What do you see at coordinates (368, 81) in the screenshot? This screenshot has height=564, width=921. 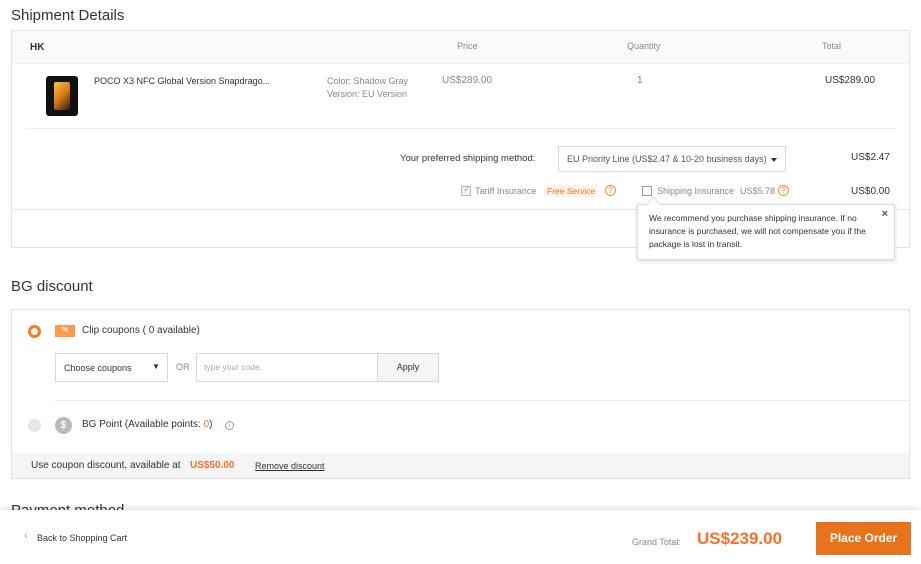 I see `product-color: Color: Shadow Gray` at bounding box center [368, 81].